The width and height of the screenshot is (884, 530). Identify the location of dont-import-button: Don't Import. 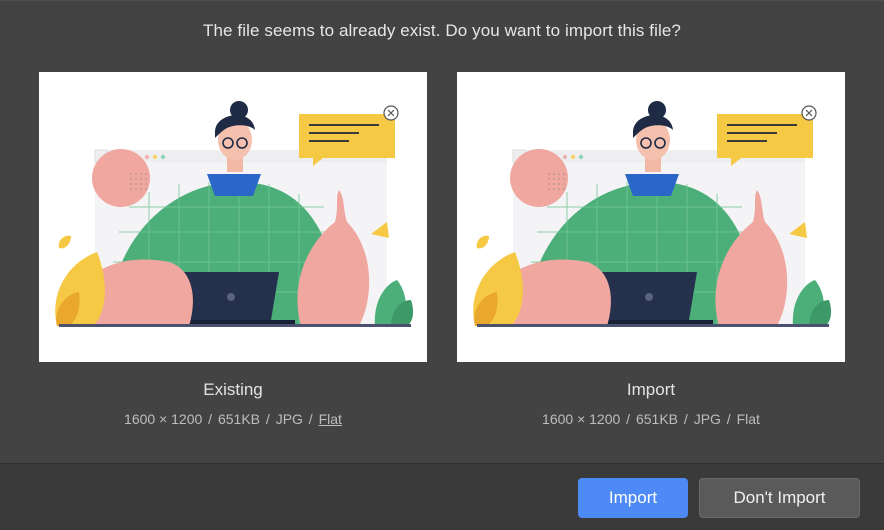
(779, 498).